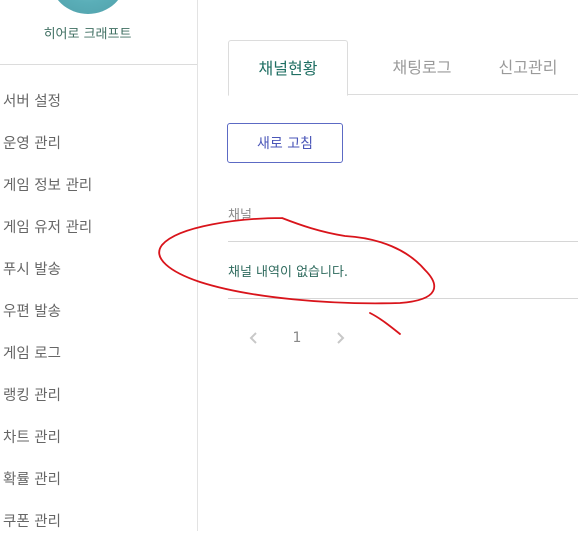 This screenshot has width=578, height=552. What do you see at coordinates (47, 531) in the screenshot?
I see `sidebar-item-coupon: 쿠폰 관리` at bounding box center [47, 531].